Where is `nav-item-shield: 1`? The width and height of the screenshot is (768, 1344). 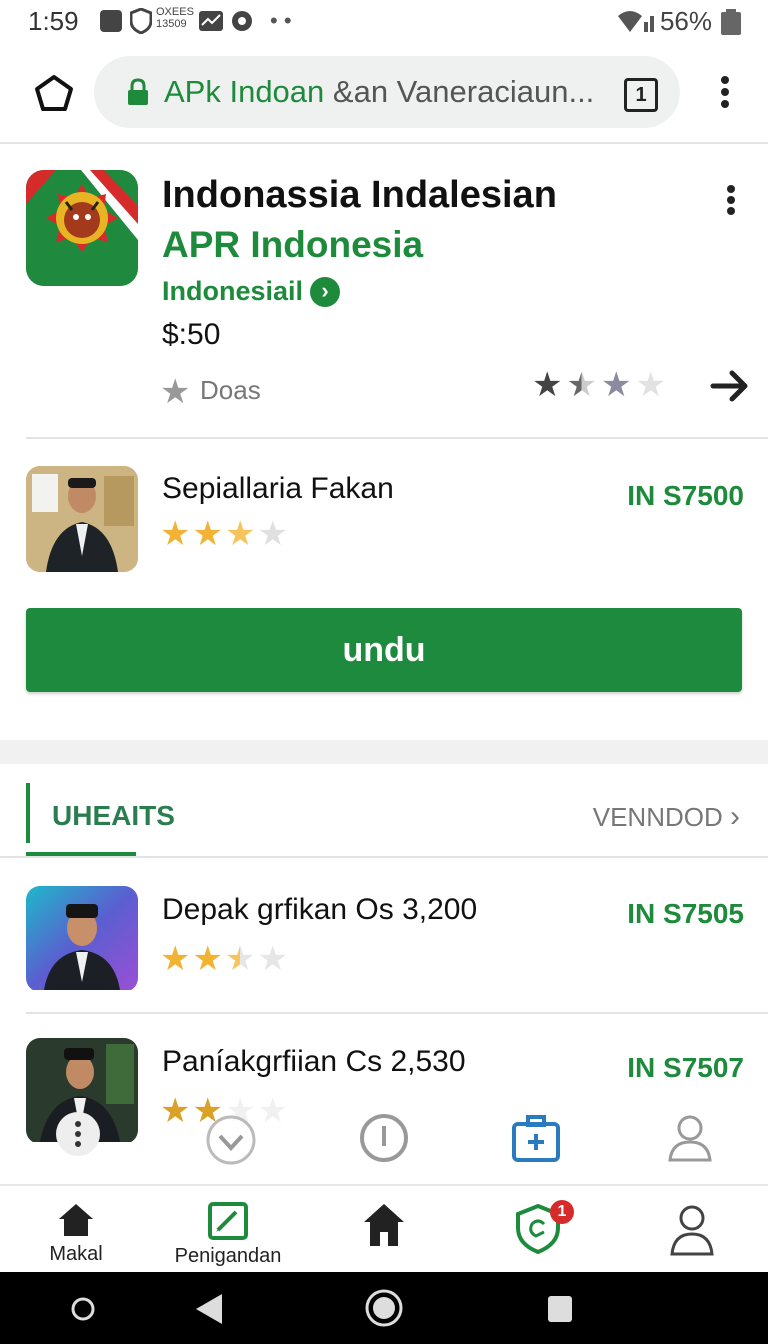
nav-item-shield: 1 is located at coordinates (544, 1229).